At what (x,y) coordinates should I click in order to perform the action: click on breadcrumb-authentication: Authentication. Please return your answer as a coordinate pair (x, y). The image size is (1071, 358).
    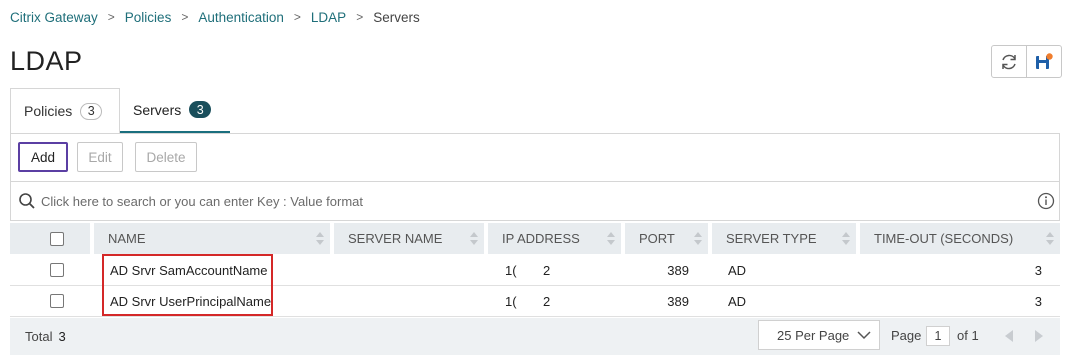
    Looking at the image, I should click on (241, 17).